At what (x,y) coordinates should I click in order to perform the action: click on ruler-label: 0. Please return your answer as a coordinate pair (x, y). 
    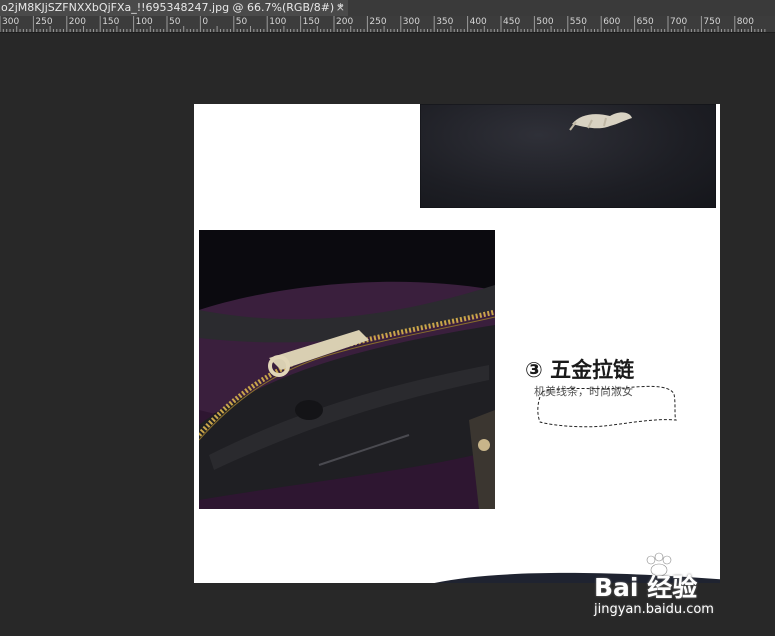
    Looking at the image, I should click on (205, 22).